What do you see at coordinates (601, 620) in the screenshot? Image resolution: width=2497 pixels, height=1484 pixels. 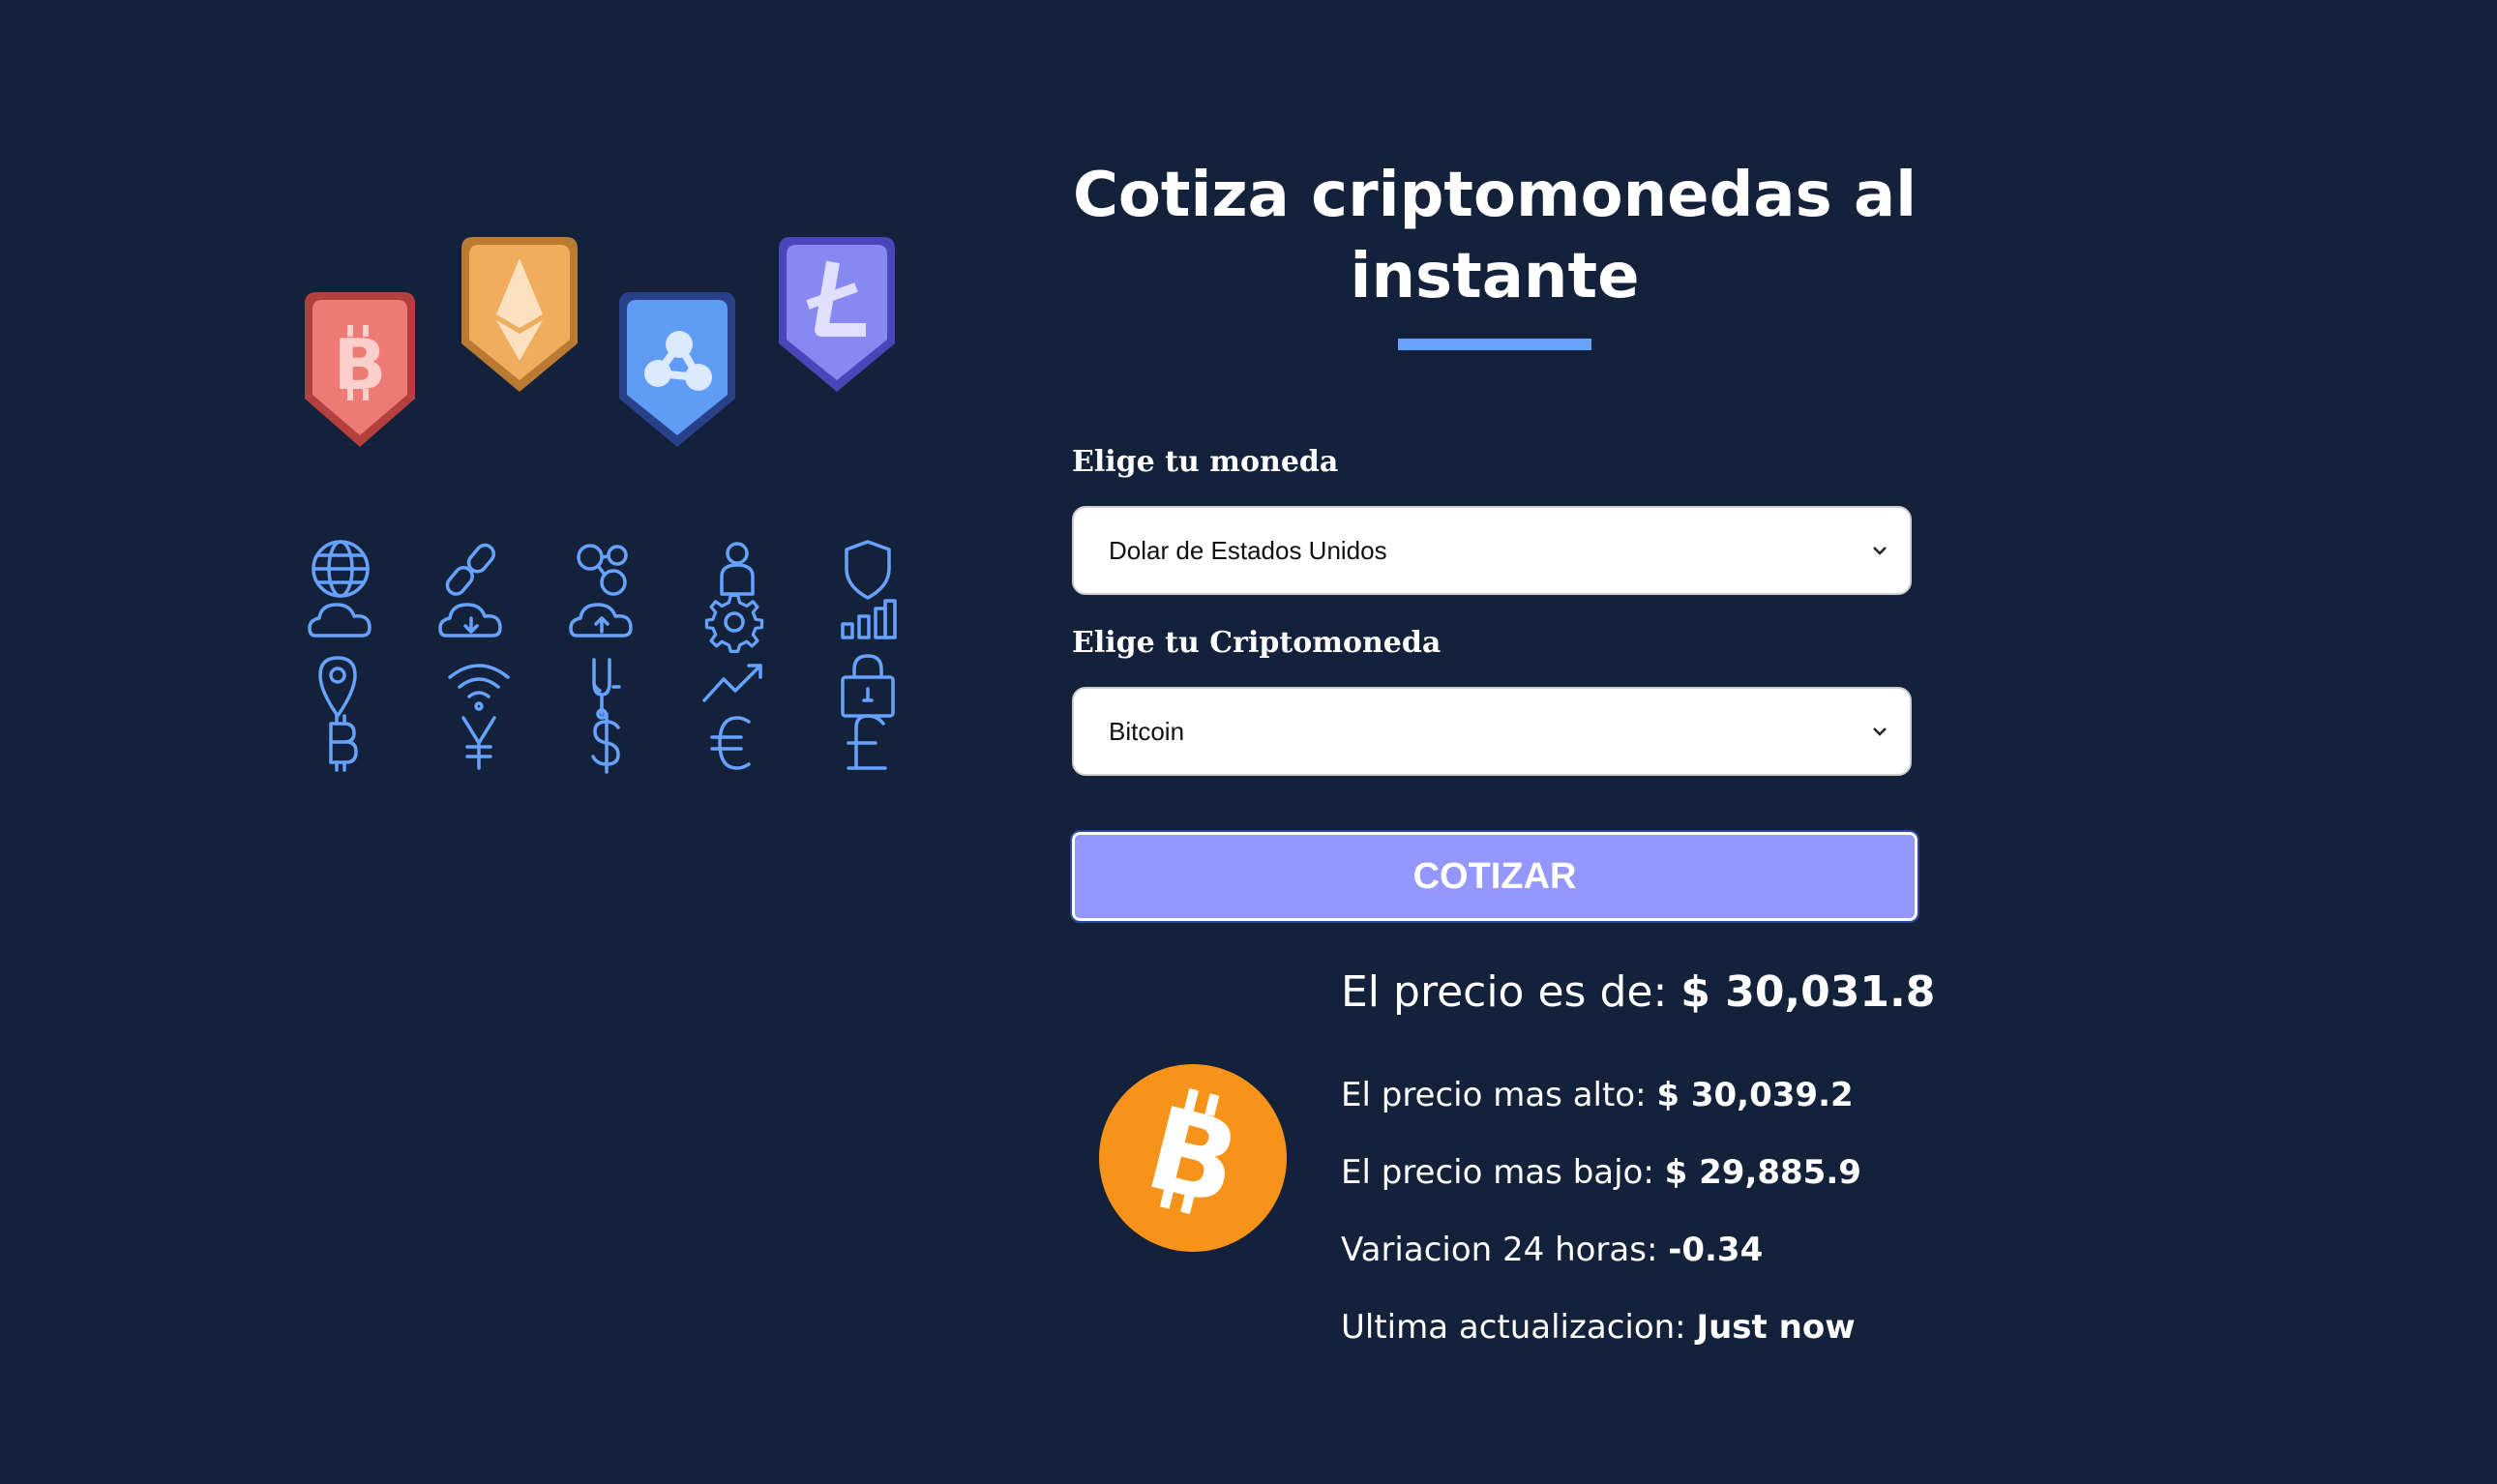 I see `cloud-upload-icon` at bounding box center [601, 620].